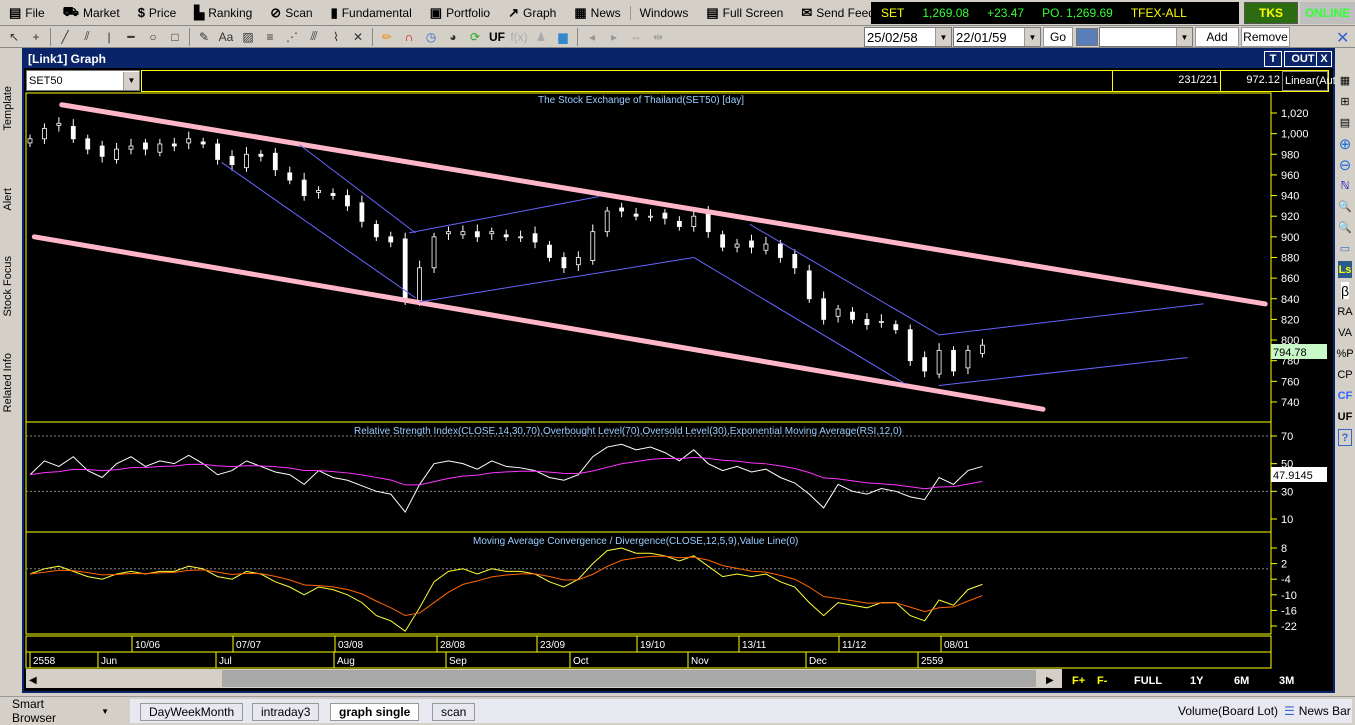 Image resolution: width=1355 pixels, height=725 pixels. Describe the element at coordinates (83, 80) in the screenshot. I see `symbol-select: SET50 ▼` at that location.